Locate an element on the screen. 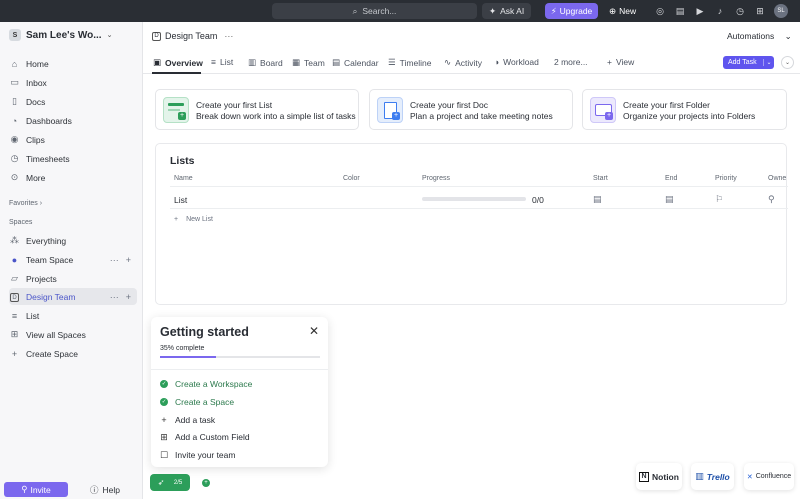  sidebar-item-label: Docs is located at coordinates (36, 101).